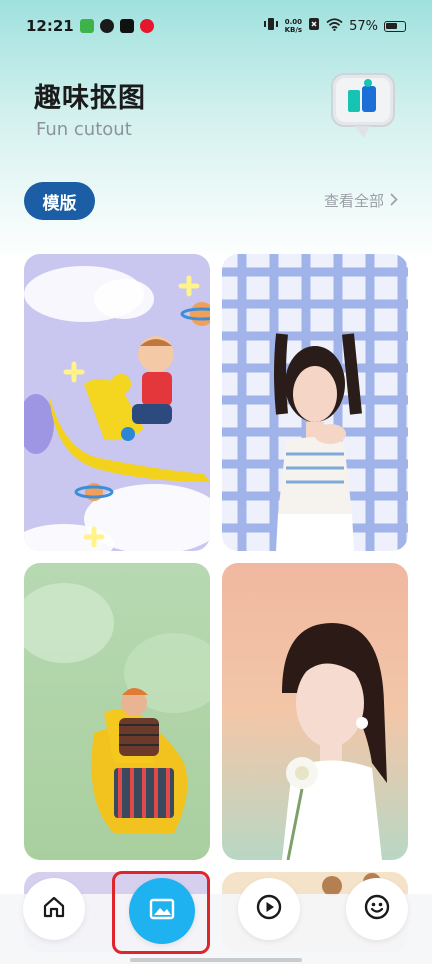  I want to click on nav-image-highlight, so click(161, 912).